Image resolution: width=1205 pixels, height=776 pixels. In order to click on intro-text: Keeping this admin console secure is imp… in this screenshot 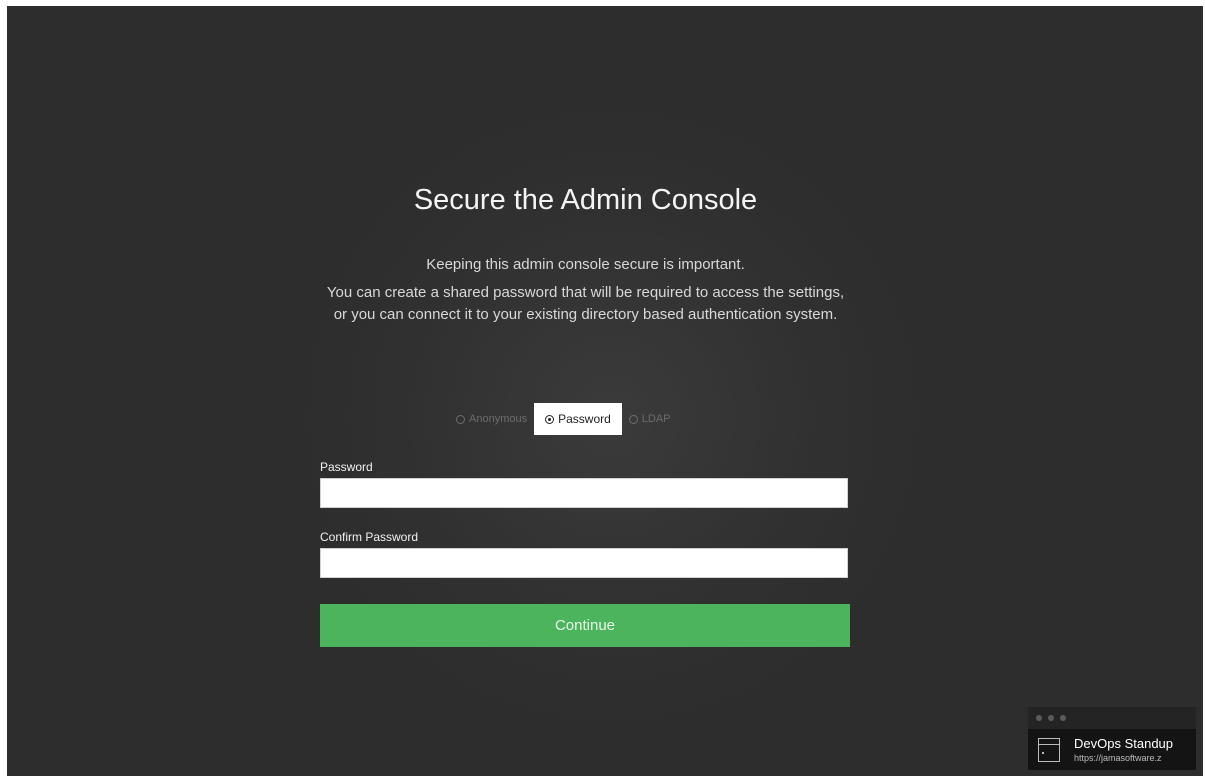, I will do `click(585, 264)`.